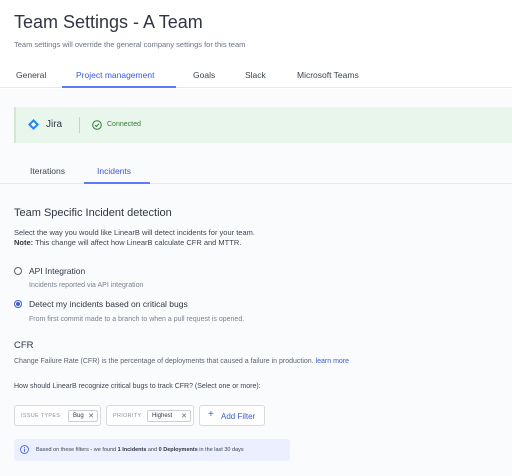 This screenshot has height=476, width=512. Describe the element at coordinates (24, 242) in the screenshot. I see `note-label: Note:` at that location.